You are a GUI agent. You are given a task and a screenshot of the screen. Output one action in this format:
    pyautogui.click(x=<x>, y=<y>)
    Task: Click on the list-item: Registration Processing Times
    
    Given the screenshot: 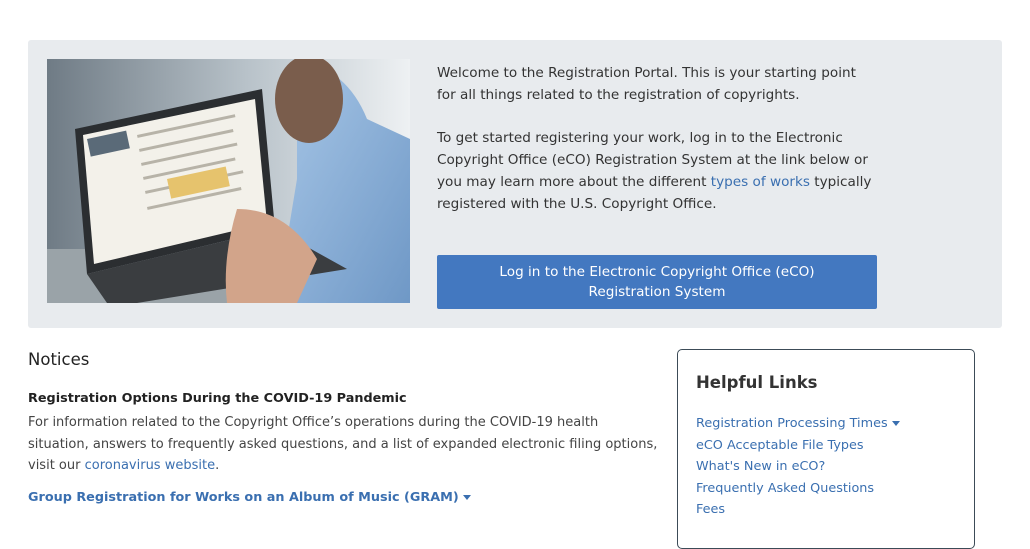 What is the action you would take?
    pyautogui.click(x=826, y=424)
    